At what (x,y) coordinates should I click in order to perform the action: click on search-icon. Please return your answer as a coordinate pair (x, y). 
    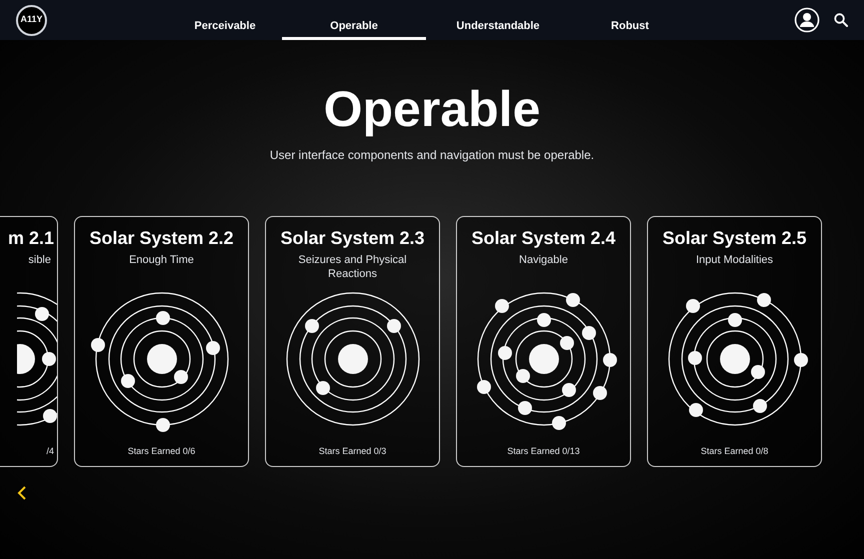
    Looking at the image, I should click on (841, 20).